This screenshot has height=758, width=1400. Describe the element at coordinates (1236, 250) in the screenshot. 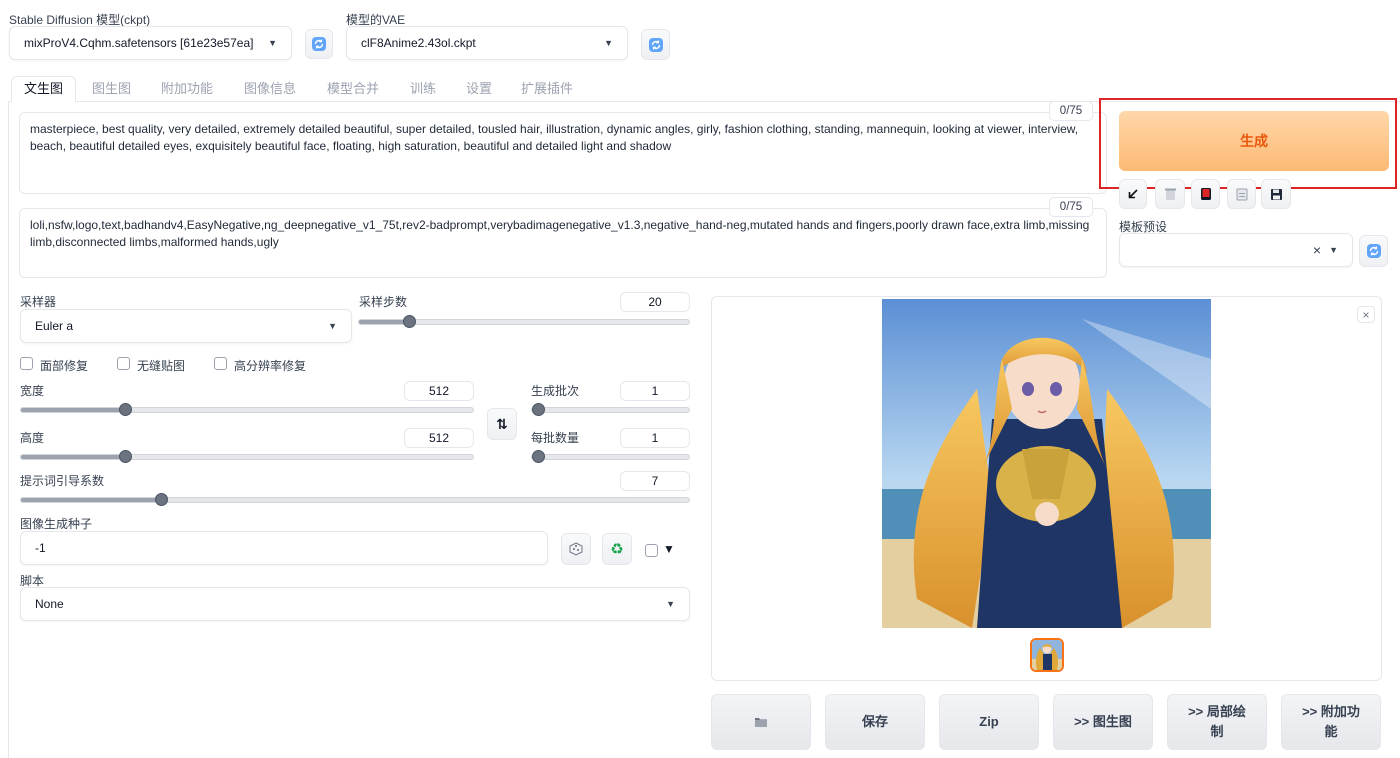

I see `styles-select: × ▼` at that location.